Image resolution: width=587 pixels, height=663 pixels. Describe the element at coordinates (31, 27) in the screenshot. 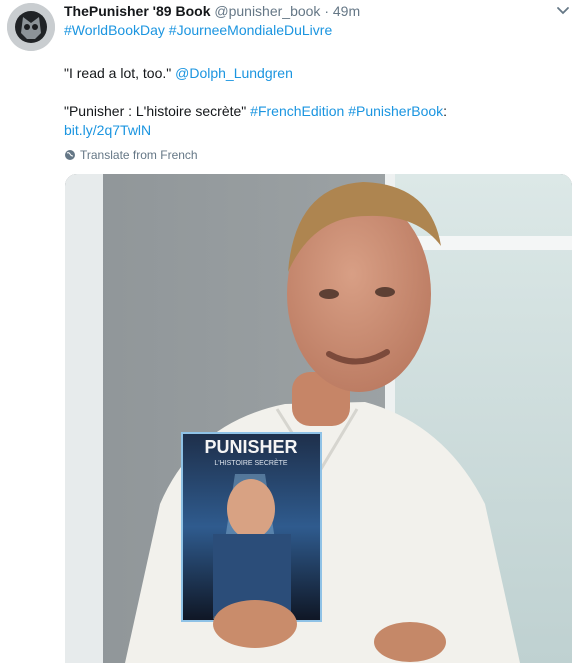

I see `avatar` at that location.